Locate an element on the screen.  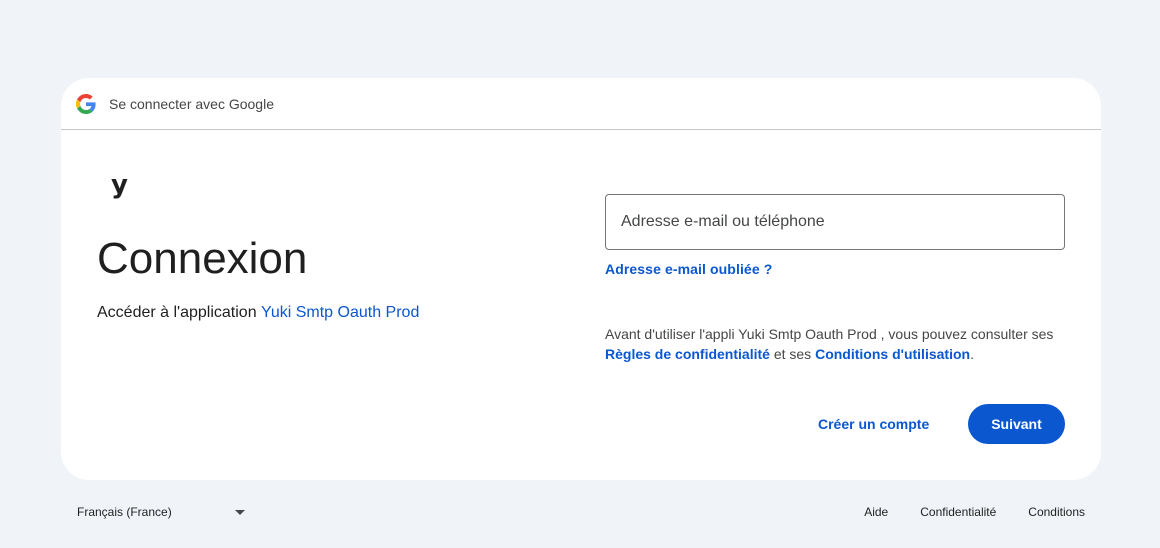
footer-links: Aide Confidentialité Conditions is located at coordinates (974, 512).